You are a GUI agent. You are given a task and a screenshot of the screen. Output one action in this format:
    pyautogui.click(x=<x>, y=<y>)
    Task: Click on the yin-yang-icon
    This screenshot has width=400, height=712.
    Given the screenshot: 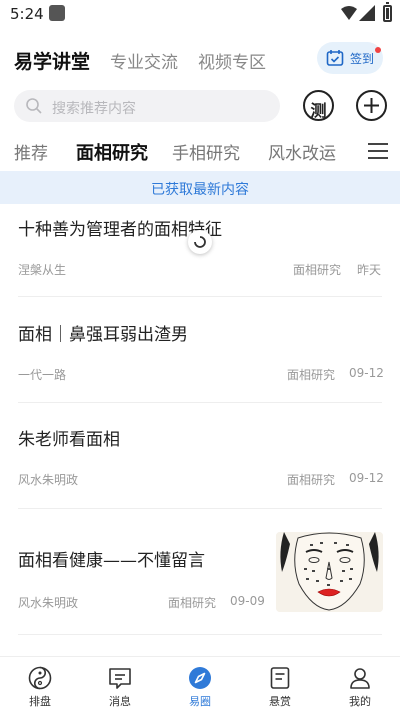 What is the action you would take?
    pyautogui.click(x=40, y=678)
    